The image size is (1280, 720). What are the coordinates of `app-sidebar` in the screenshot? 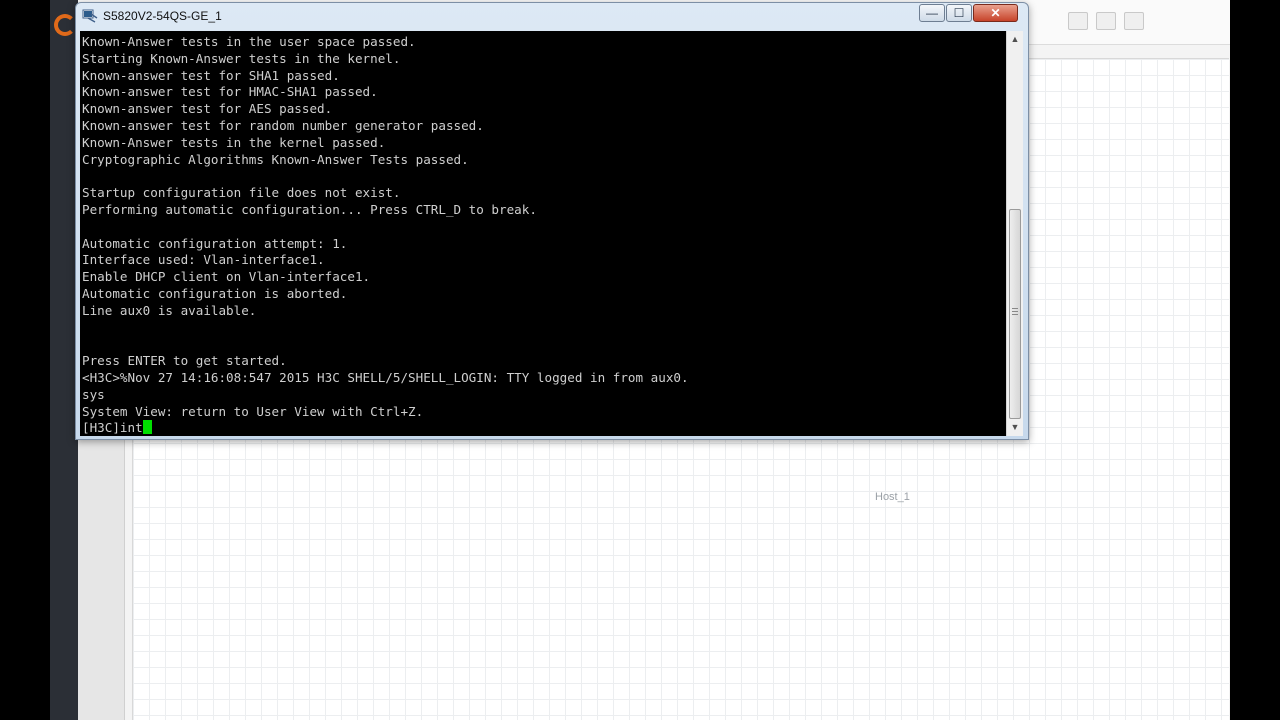 It's located at (64, 360).